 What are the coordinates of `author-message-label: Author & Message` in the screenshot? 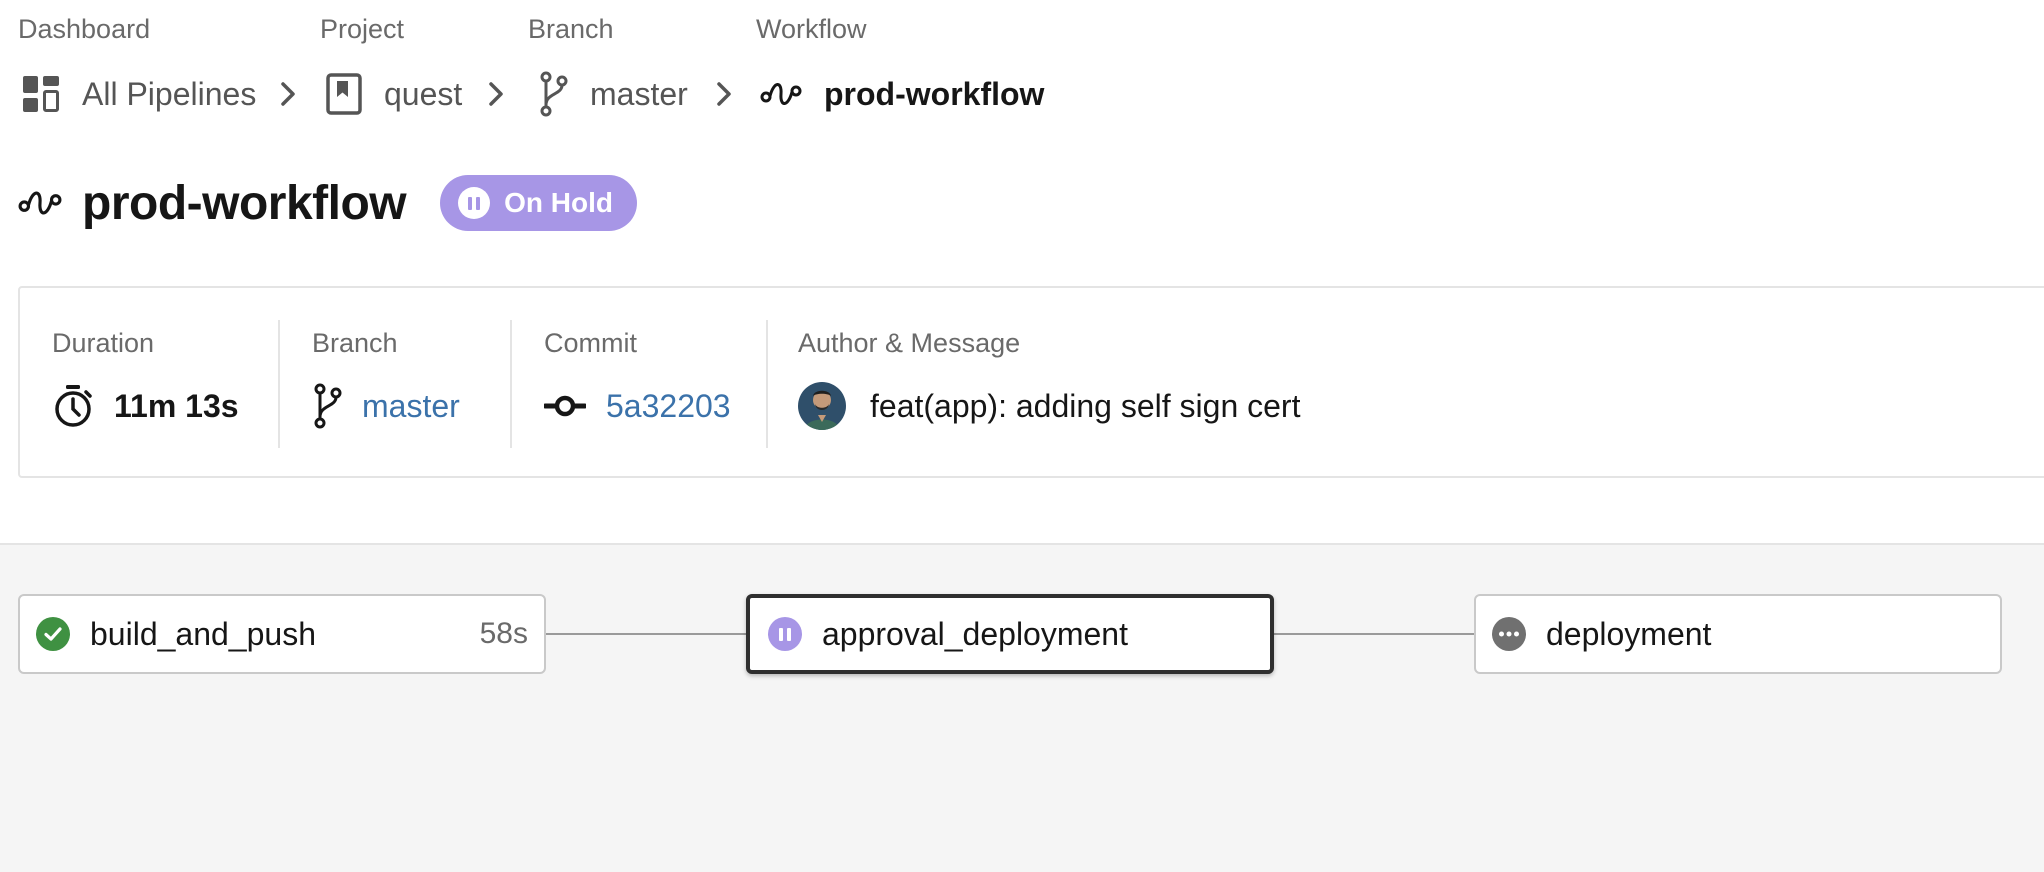 It's located at (909, 343).